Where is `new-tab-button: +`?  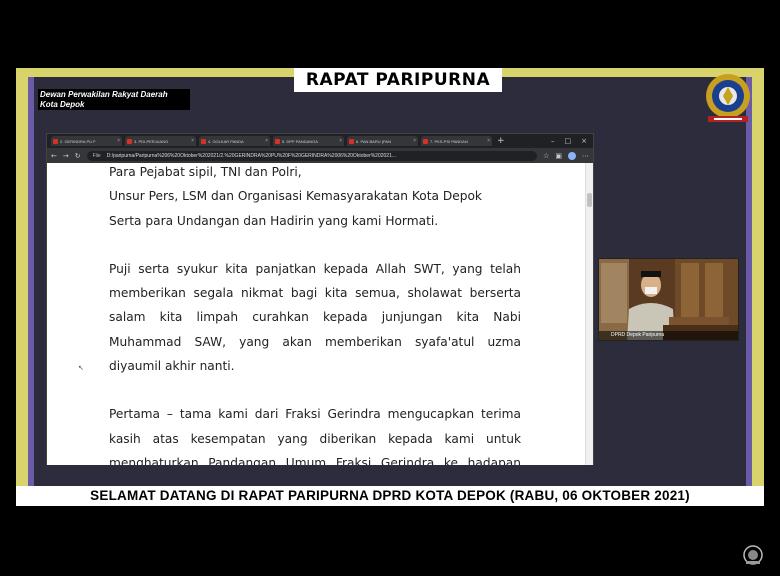
new-tab-button: + is located at coordinates (501, 141).